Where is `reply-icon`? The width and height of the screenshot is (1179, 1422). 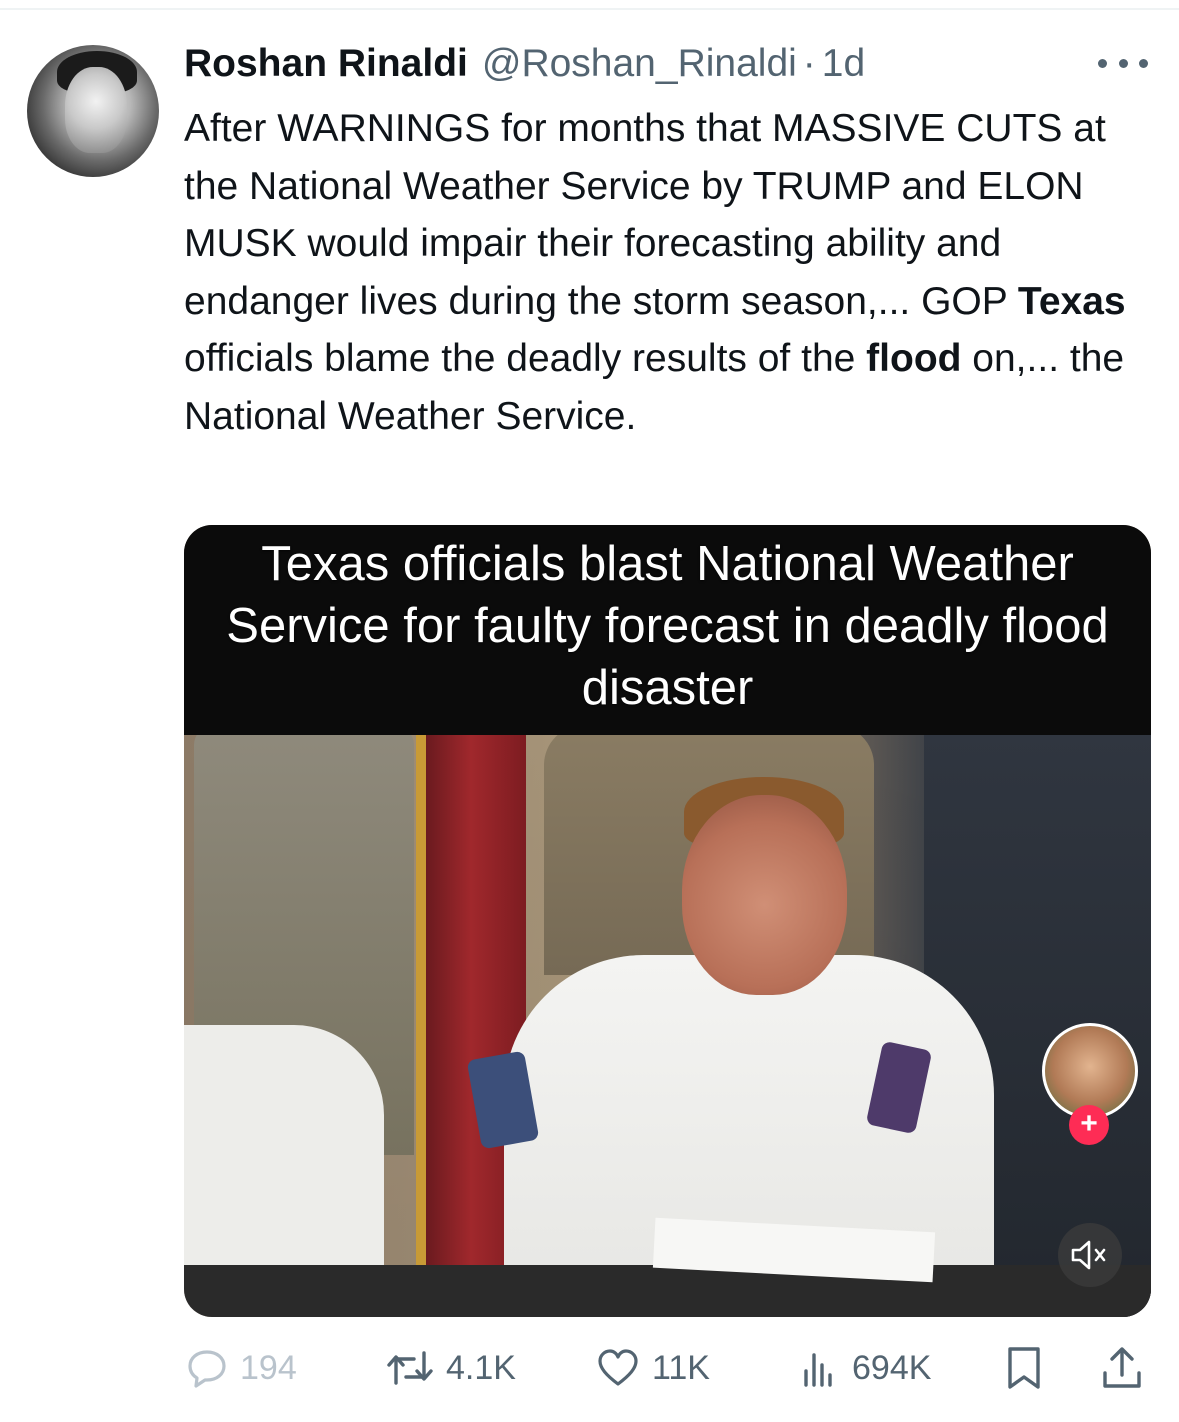
reply-icon is located at coordinates (207, 1369).